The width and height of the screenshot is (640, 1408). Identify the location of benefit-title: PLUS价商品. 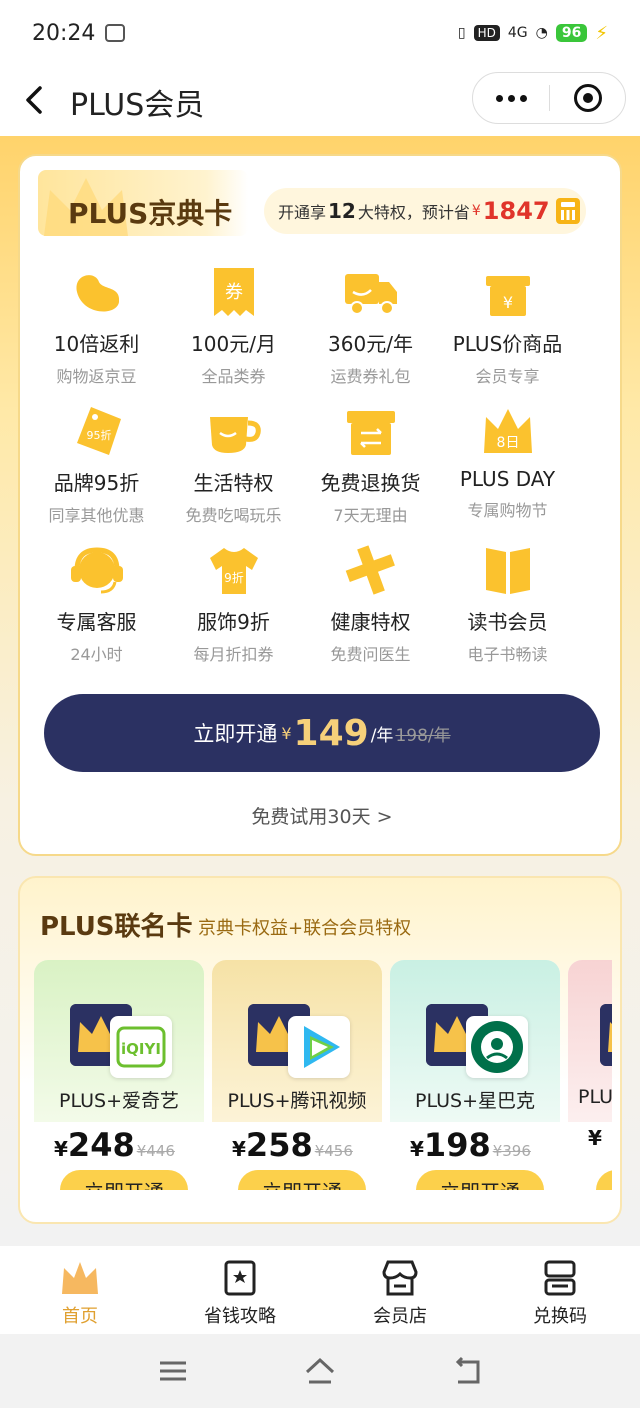
(507, 344).